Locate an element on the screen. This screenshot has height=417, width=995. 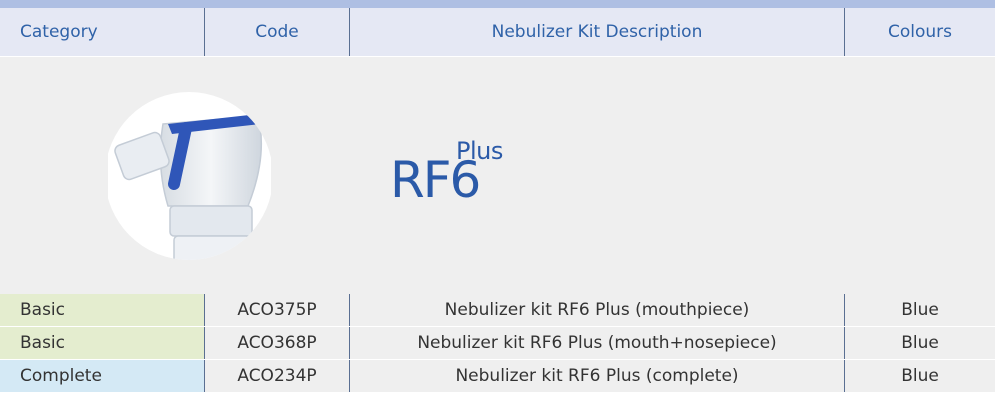
logo-model-text: RF6 is located at coordinates (435, 180).